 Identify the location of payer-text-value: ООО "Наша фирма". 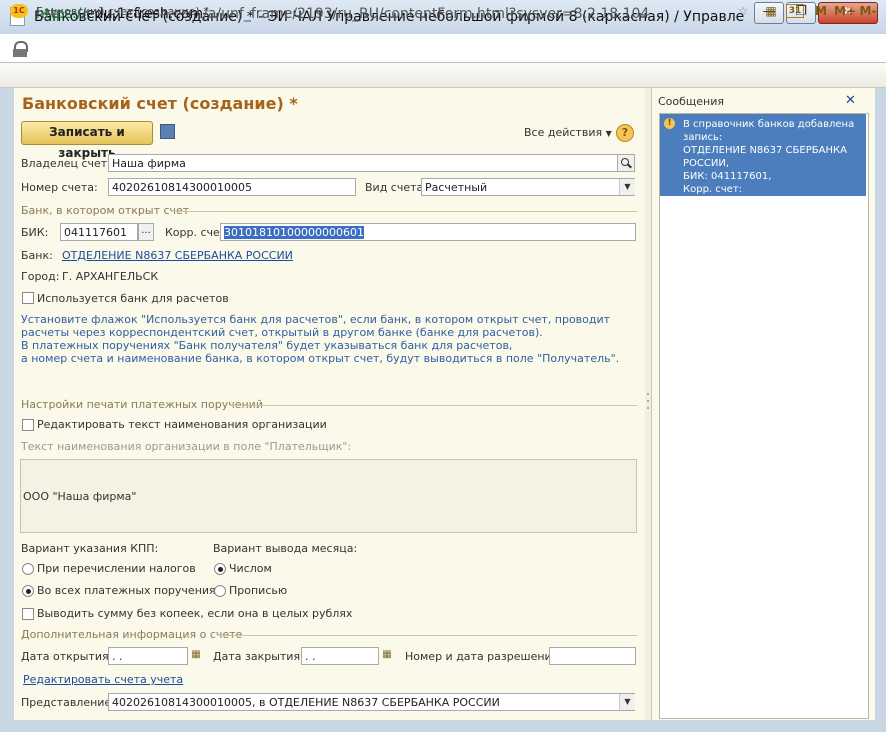
(80, 496).